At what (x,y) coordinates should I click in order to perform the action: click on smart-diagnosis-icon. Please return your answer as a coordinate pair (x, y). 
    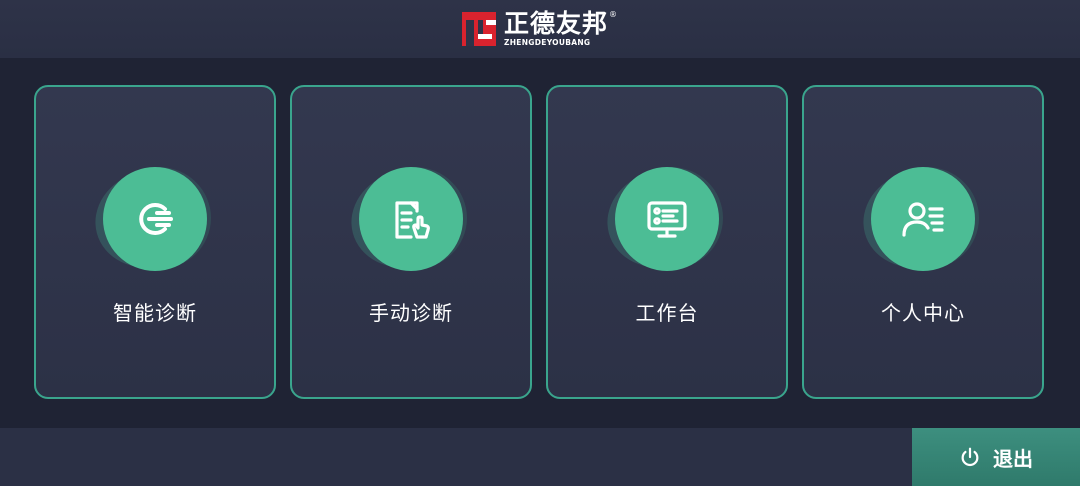
    Looking at the image, I should click on (155, 219).